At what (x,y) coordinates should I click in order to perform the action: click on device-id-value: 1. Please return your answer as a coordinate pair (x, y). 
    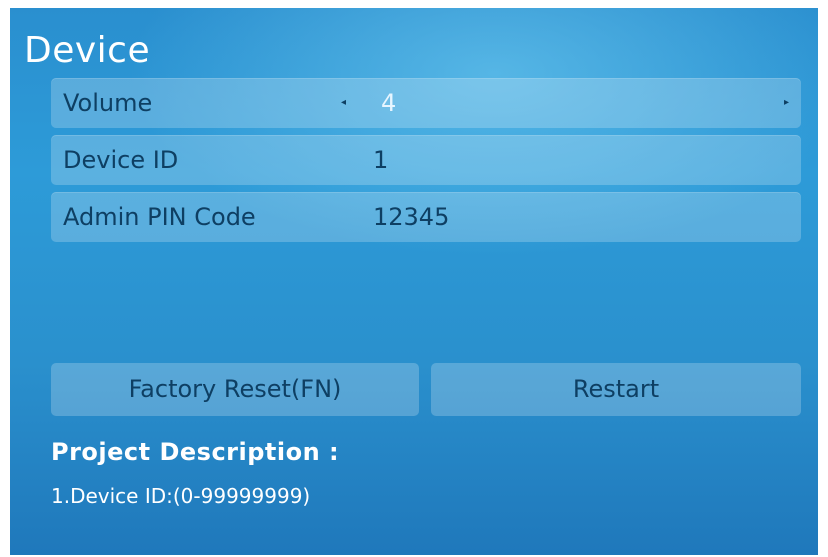
    Looking at the image, I should click on (381, 160).